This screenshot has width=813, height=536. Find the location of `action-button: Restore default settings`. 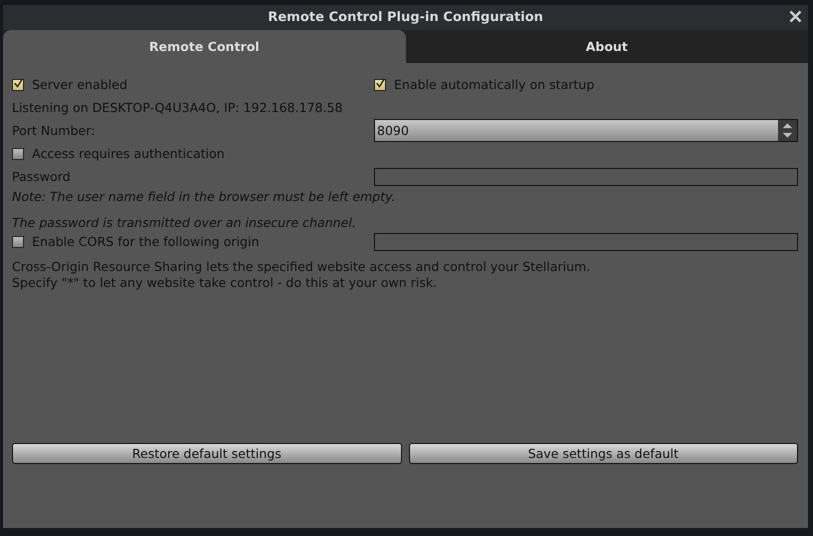

action-button: Restore default settings is located at coordinates (207, 453).